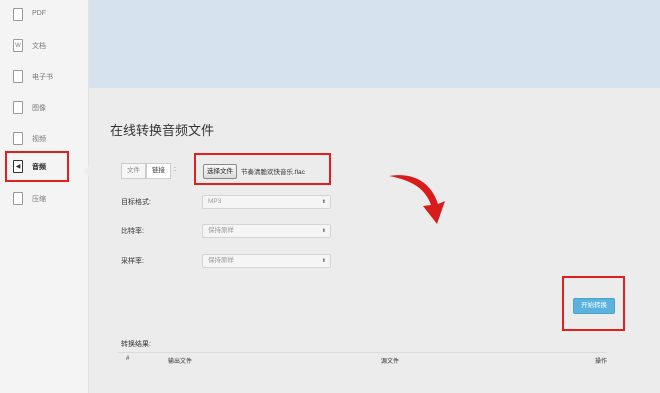 The image size is (660, 393). I want to click on sidebar-item-document: W 文档, so click(44, 47).